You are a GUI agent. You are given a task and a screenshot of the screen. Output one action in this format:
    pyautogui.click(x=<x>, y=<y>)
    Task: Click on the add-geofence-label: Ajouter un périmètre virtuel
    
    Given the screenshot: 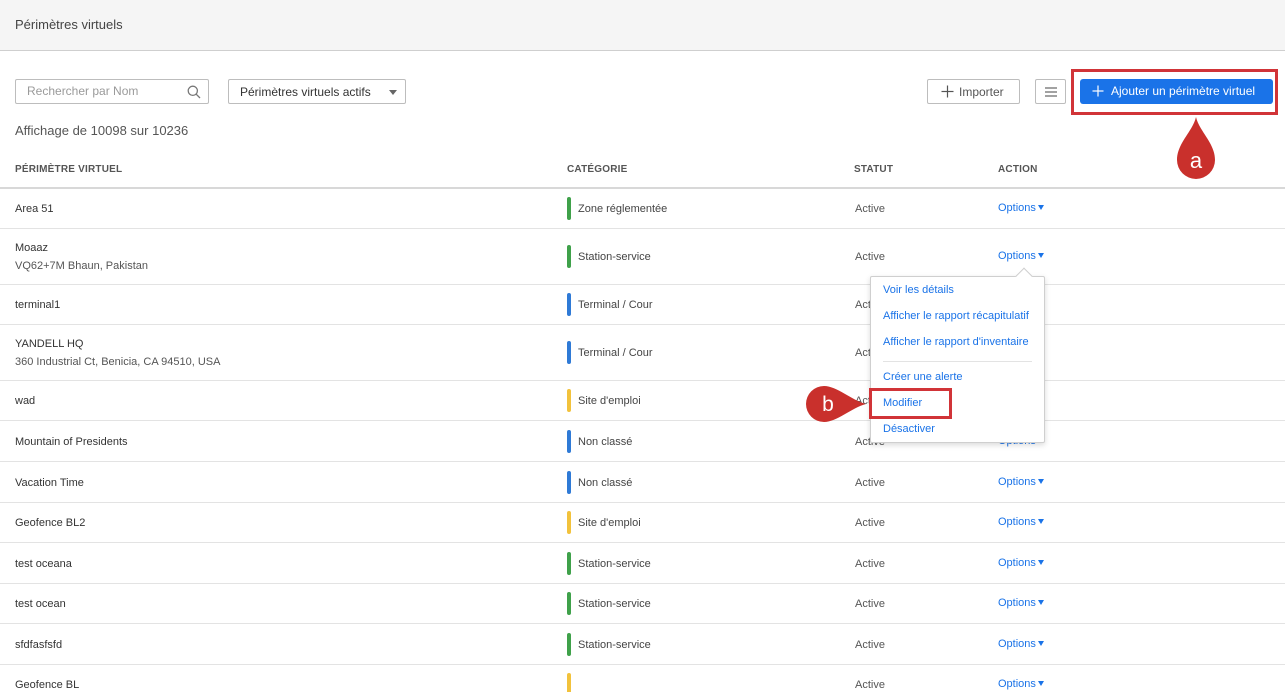 What is the action you would take?
    pyautogui.click(x=1183, y=91)
    